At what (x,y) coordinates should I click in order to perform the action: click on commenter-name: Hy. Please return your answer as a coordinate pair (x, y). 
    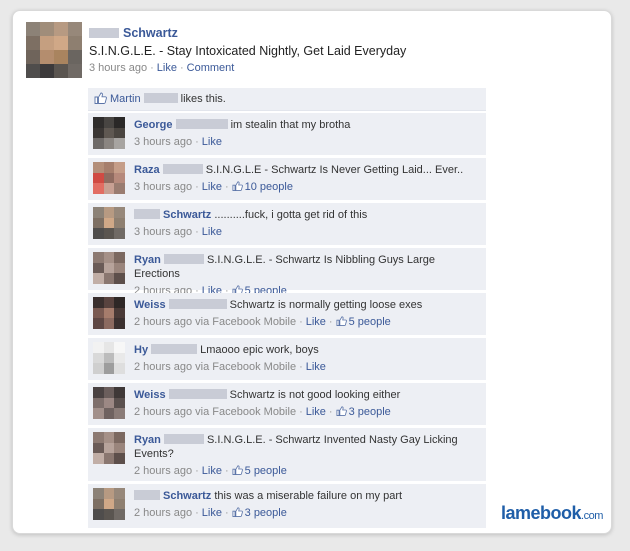
    Looking at the image, I should click on (141, 350).